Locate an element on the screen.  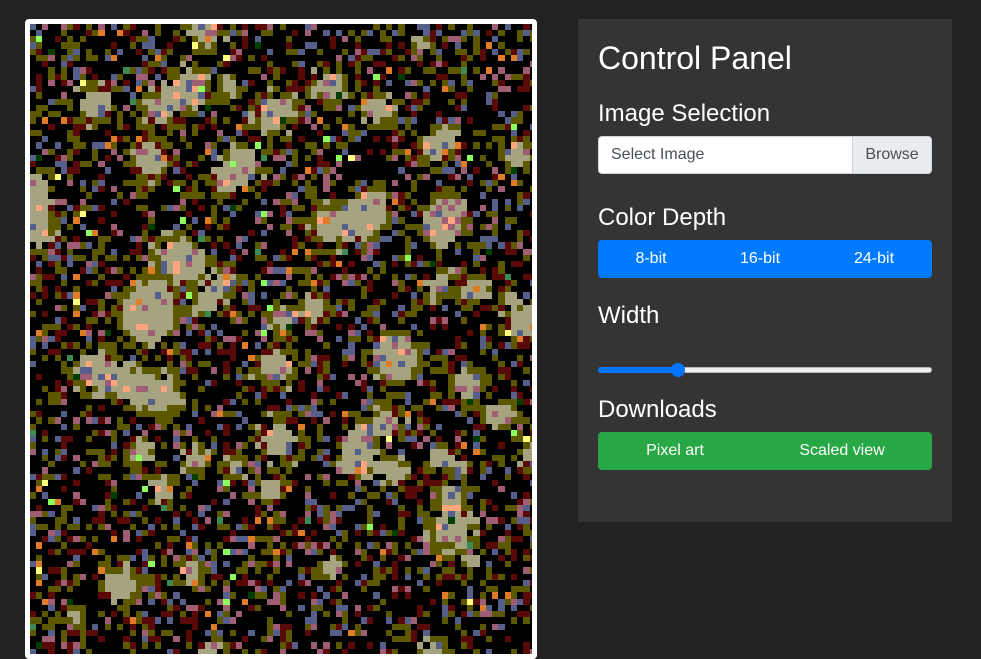
color-depth-button-group: 8-bit 16-bit 24-bit is located at coordinates (765, 259).